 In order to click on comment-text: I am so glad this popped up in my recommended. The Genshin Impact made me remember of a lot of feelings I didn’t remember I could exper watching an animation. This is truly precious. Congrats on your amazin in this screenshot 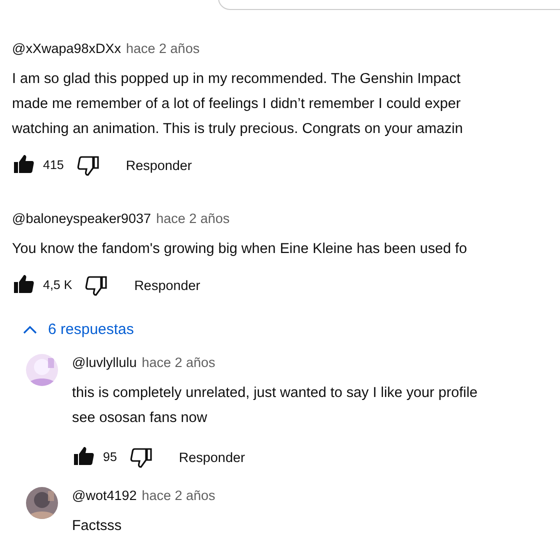, I will do `click(237, 104)`.